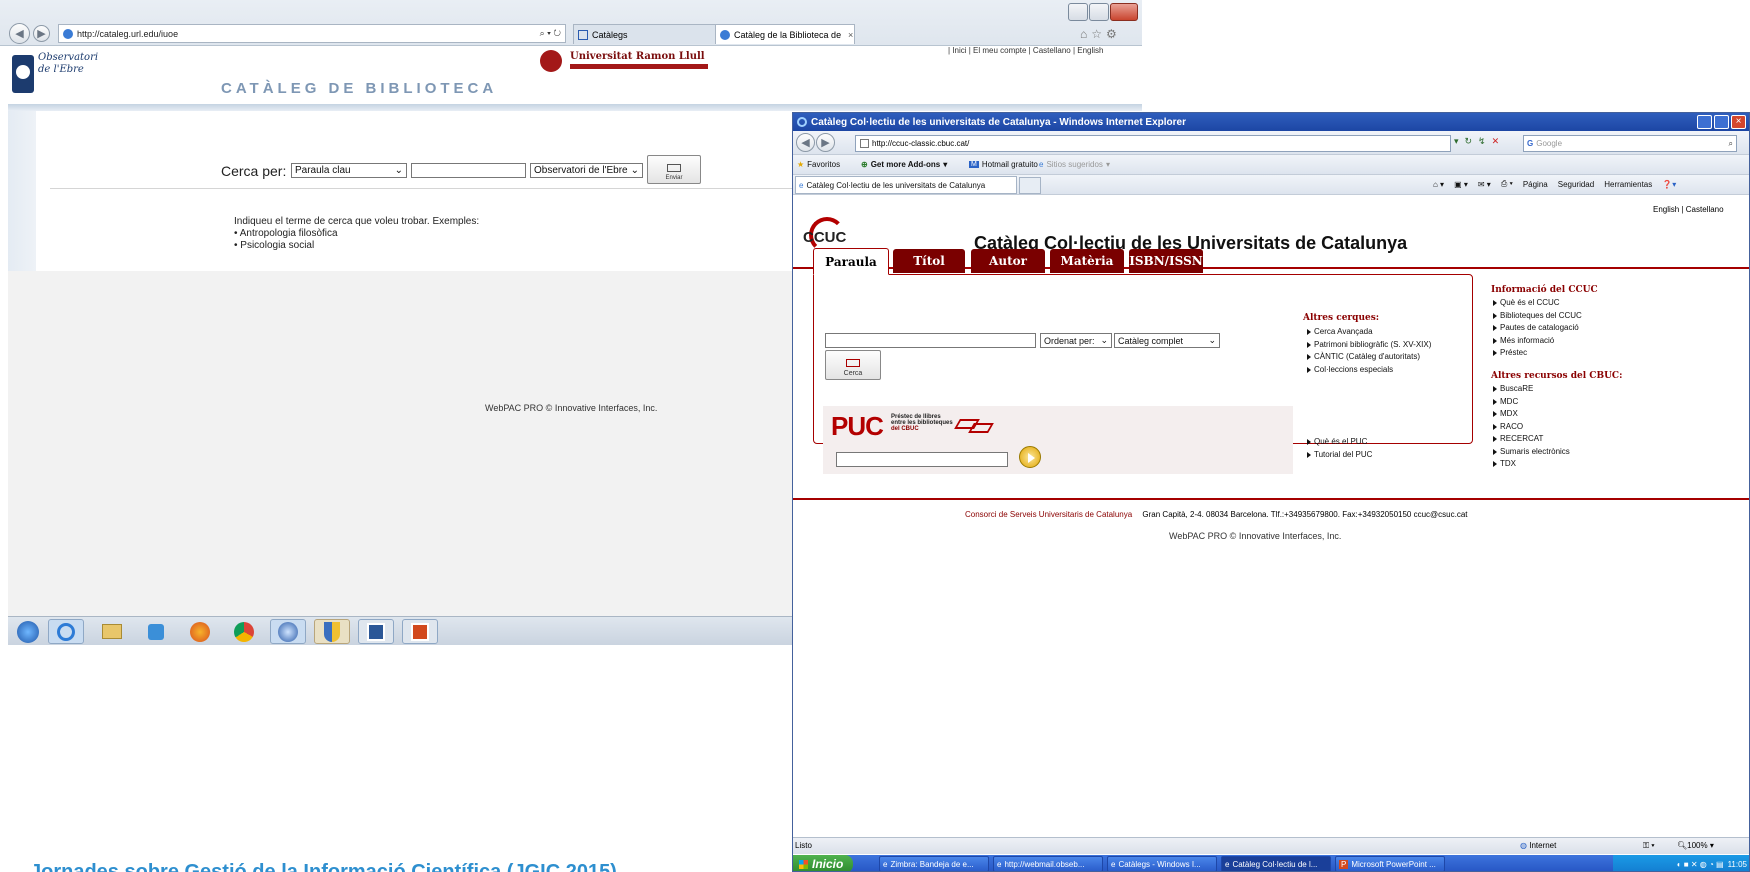 Image resolution: width=1750 pixels, height=872 pixels. Describe the element at coordinates (332, 631) in the screenshot. I see `security-shield-icon` at that location.